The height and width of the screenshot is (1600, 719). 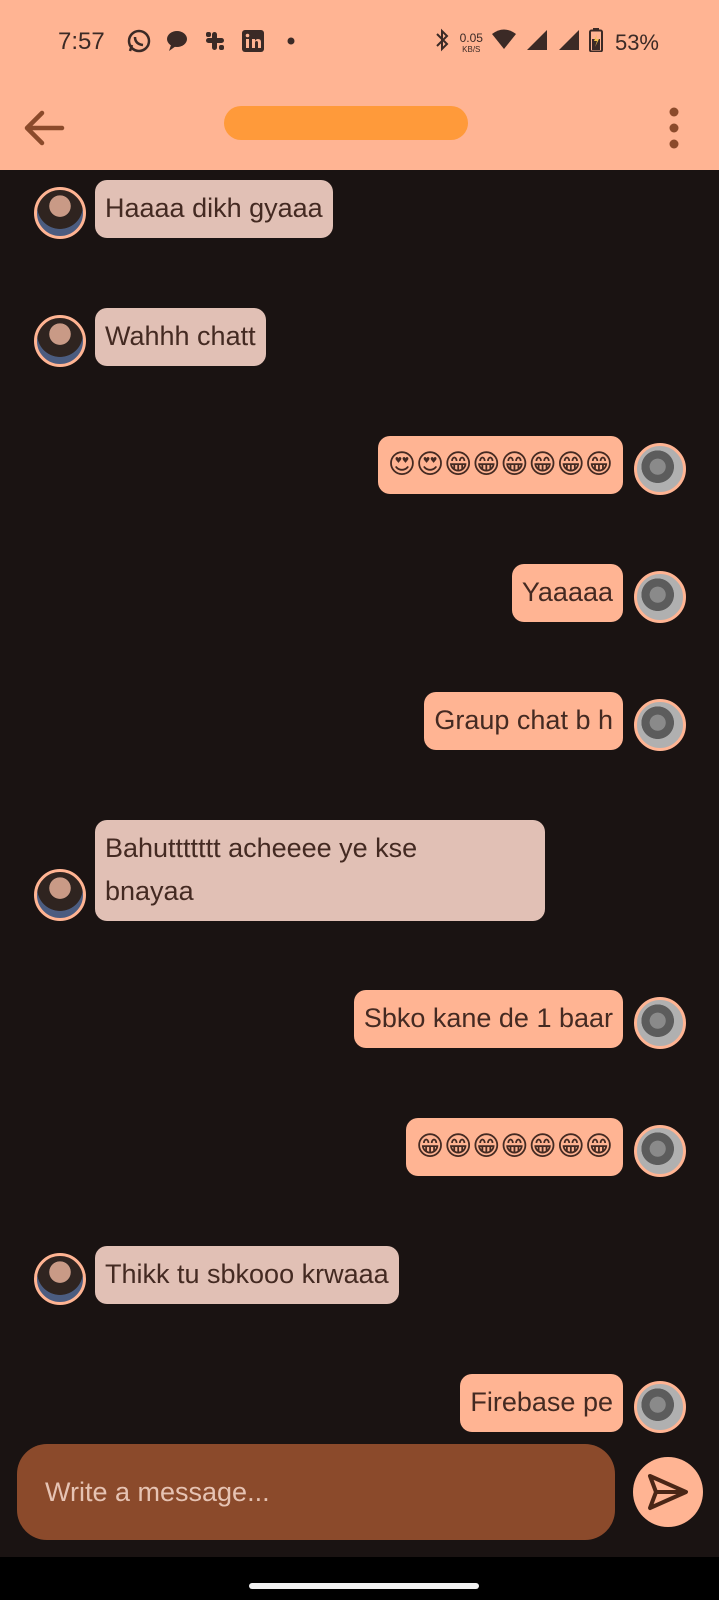 I want to click on outgoing-message: Yaaaaa, so click(x=567, y=593).